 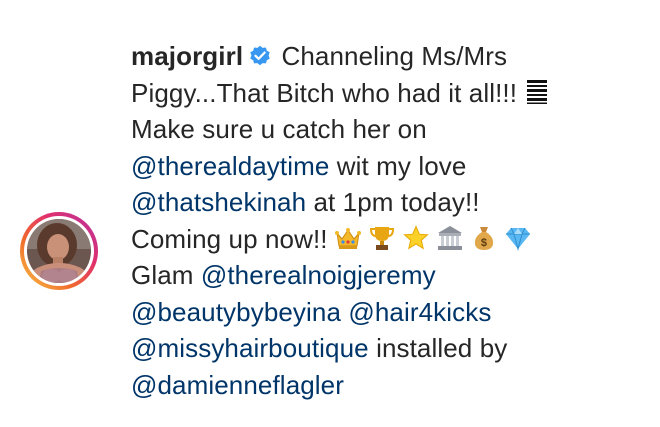 I want to click on mention-link: @missyhairboutique, so click(x=250, y=348).